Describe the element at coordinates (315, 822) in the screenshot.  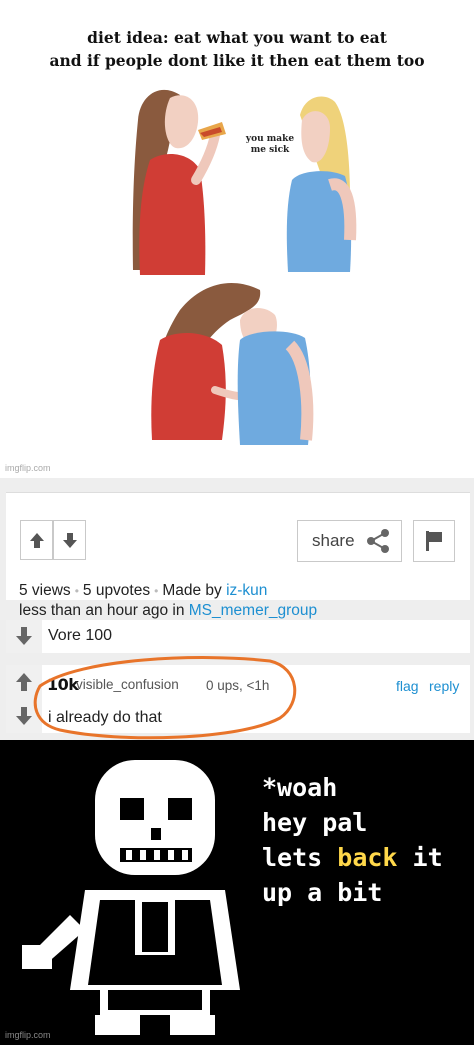
I see `caption-line-2: hey pal` at that location.